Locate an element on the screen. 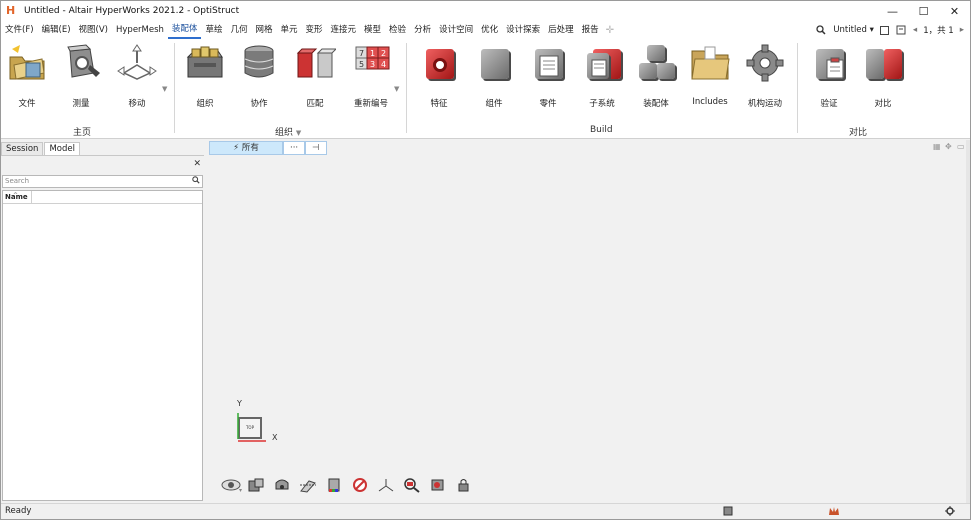 This screenshot has width=971, height=520. compare-button: 对比 is located at coordinates (883, 76).